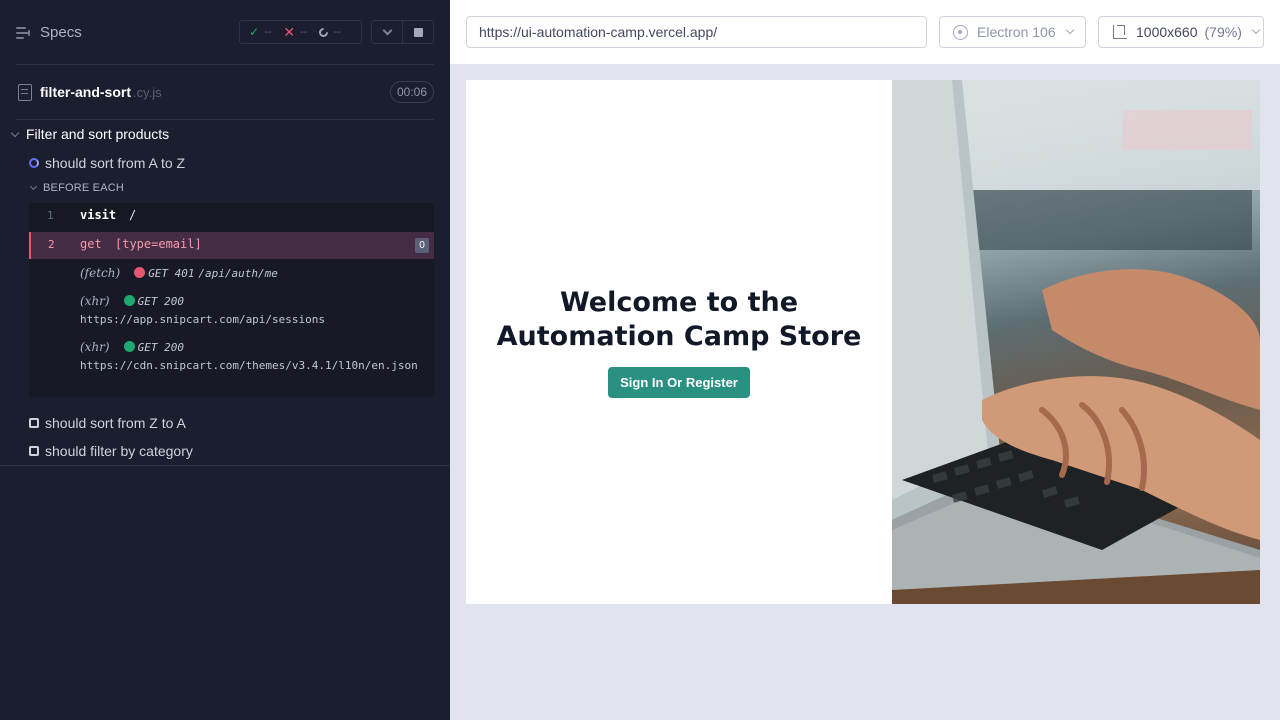 The width and height of the screenshot is (1280, 720). I want to click on before-each-hook: BEFORE EACH, so click(77, 188).